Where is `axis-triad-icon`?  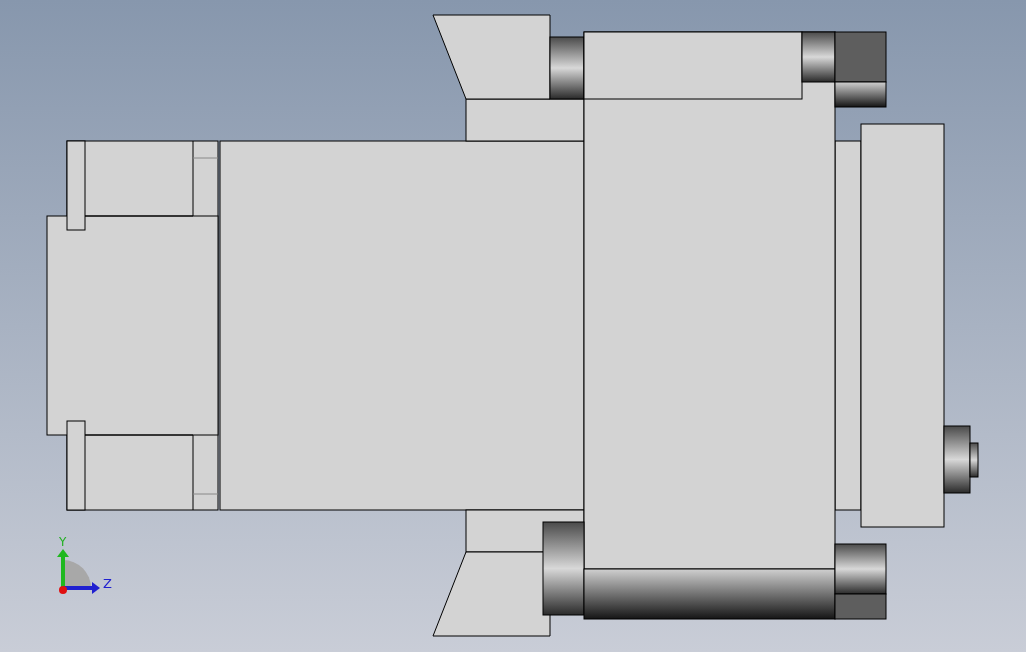
axis-triad-icon is located at coordinates (78, 571).